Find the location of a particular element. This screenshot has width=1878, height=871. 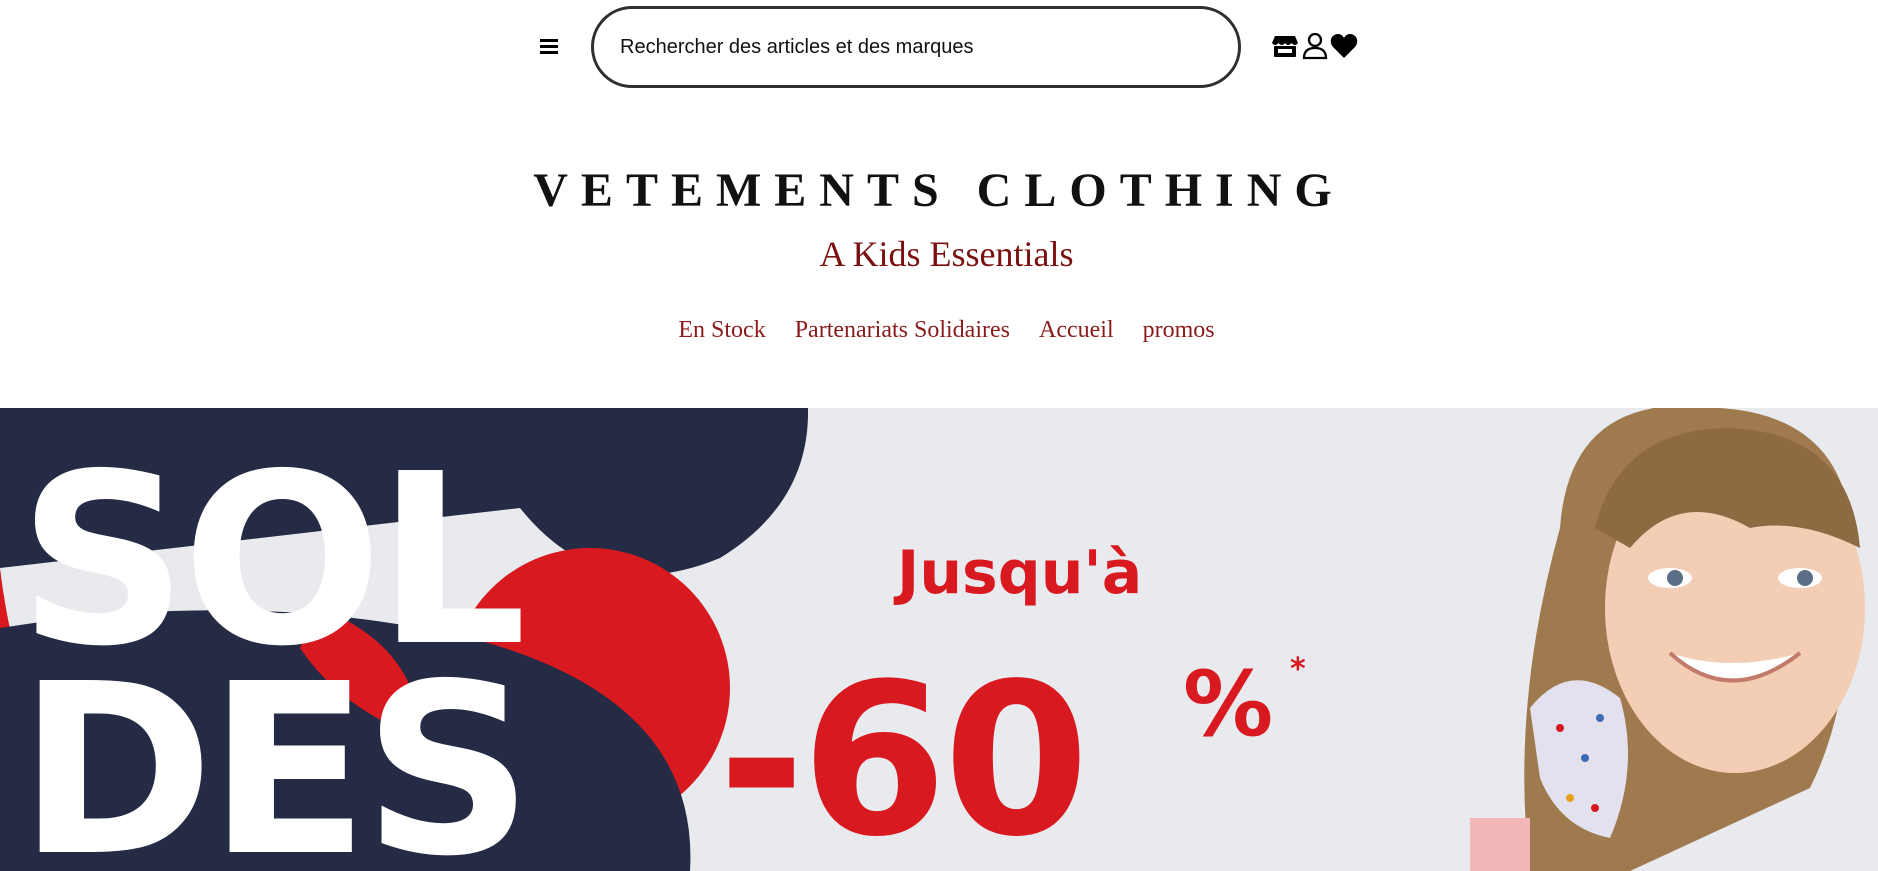

brand-title: VETEMENTS CLOTHING is located at coordinates (939, 190).